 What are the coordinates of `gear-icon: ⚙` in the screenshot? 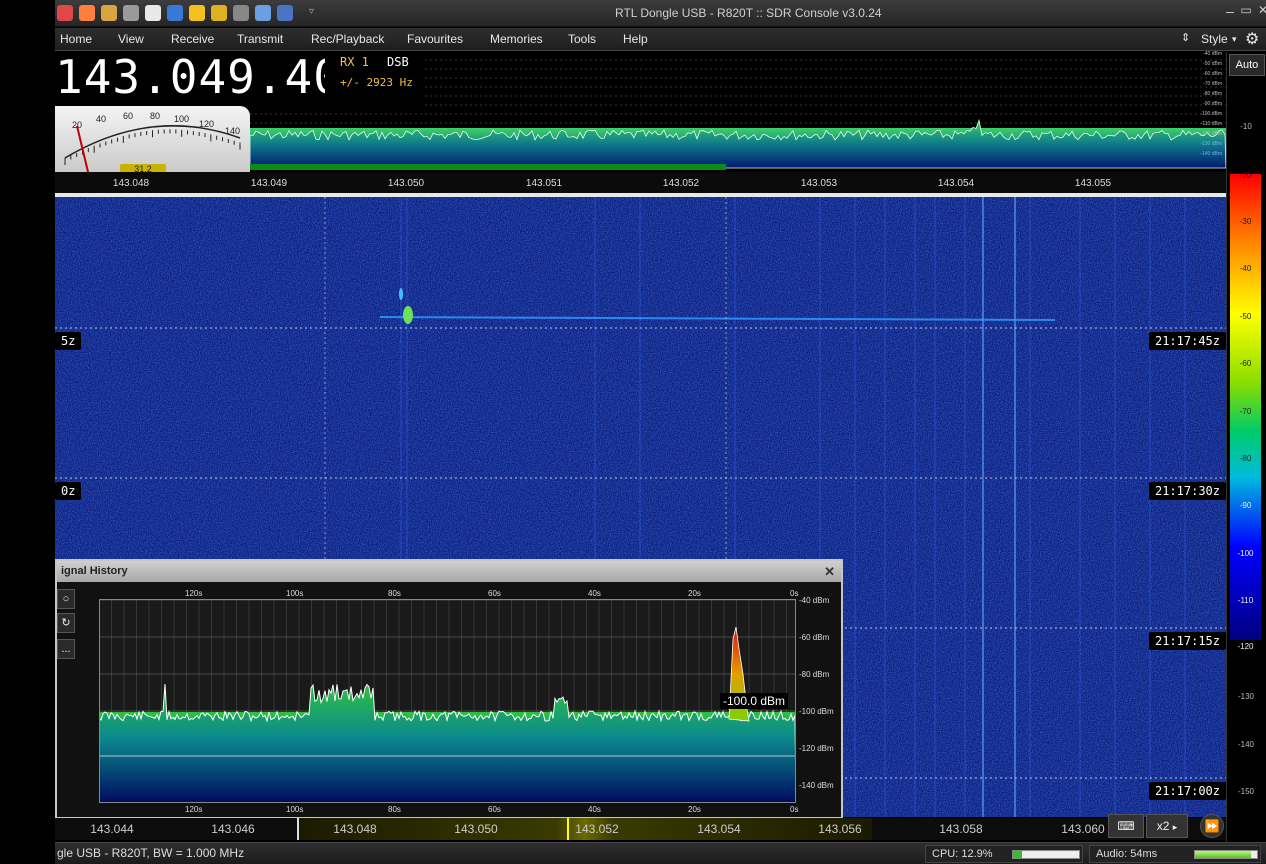 It's located at (1252, 39).